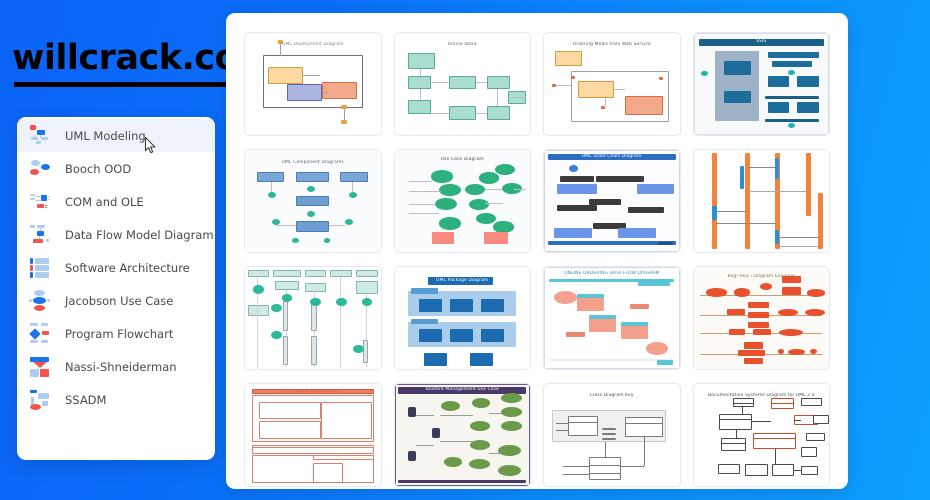 The image size is (930, 500). I want to click on thumbnail-title: UML Deployment Diagram, so click(313, 45).